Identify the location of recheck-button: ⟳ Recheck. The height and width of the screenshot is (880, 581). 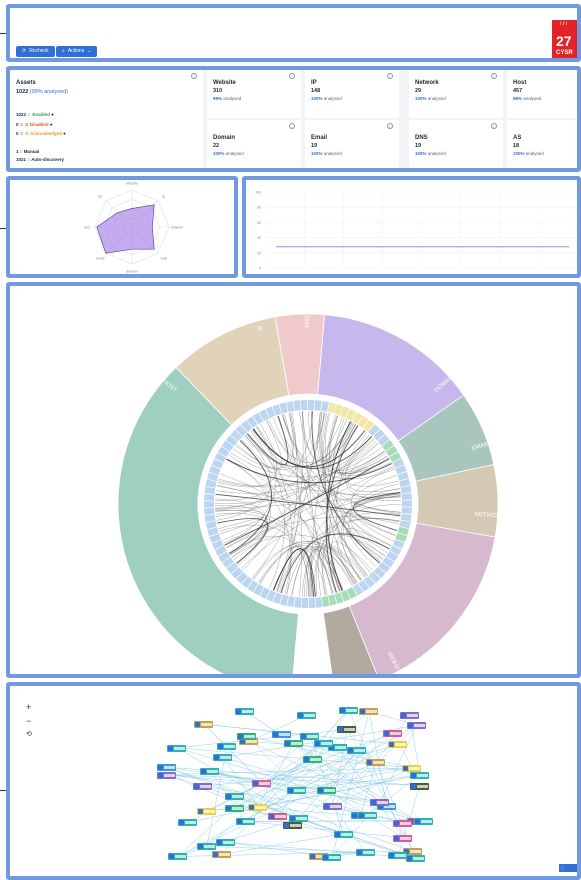
(35, 51).